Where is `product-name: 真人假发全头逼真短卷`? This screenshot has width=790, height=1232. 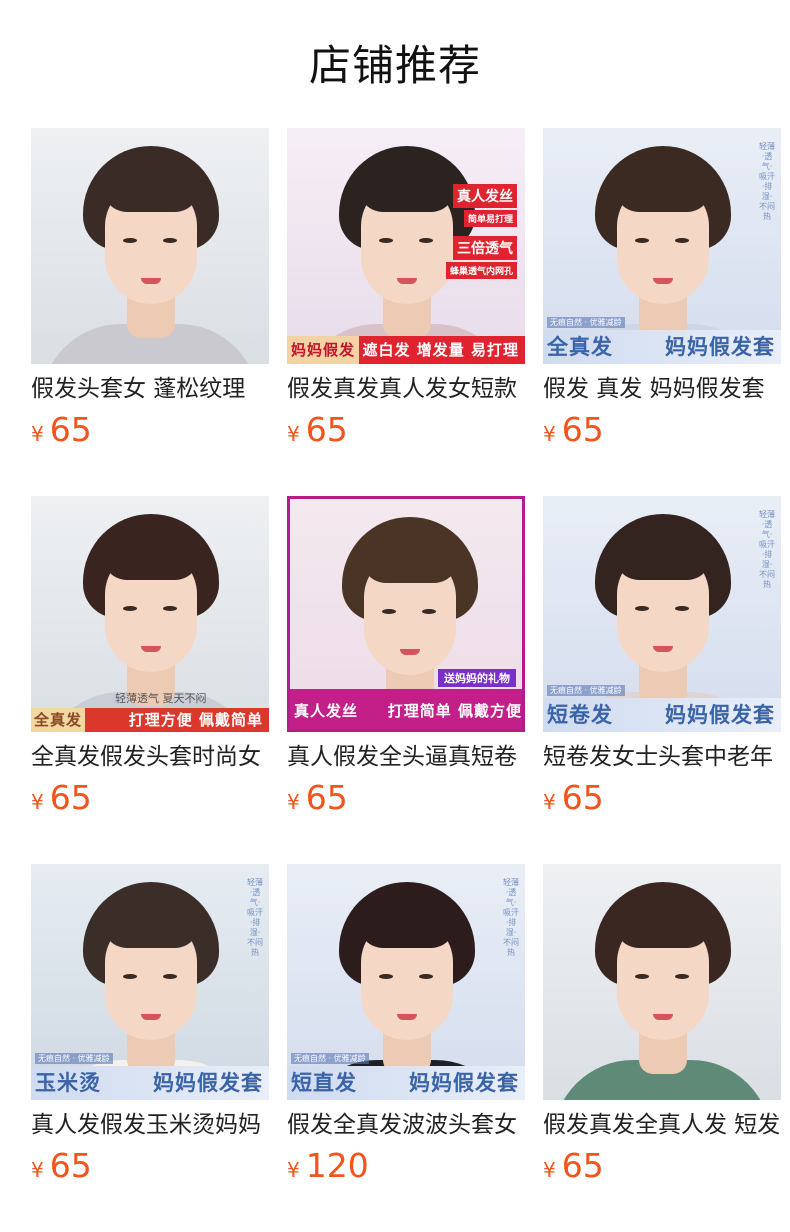 product-name: 真人假发全头逼真短卷 is located at coordinates (406, 757).